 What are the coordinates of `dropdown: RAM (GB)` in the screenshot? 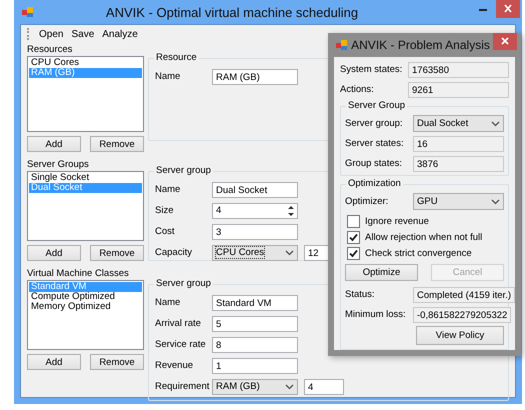 It's located at (255, 386).